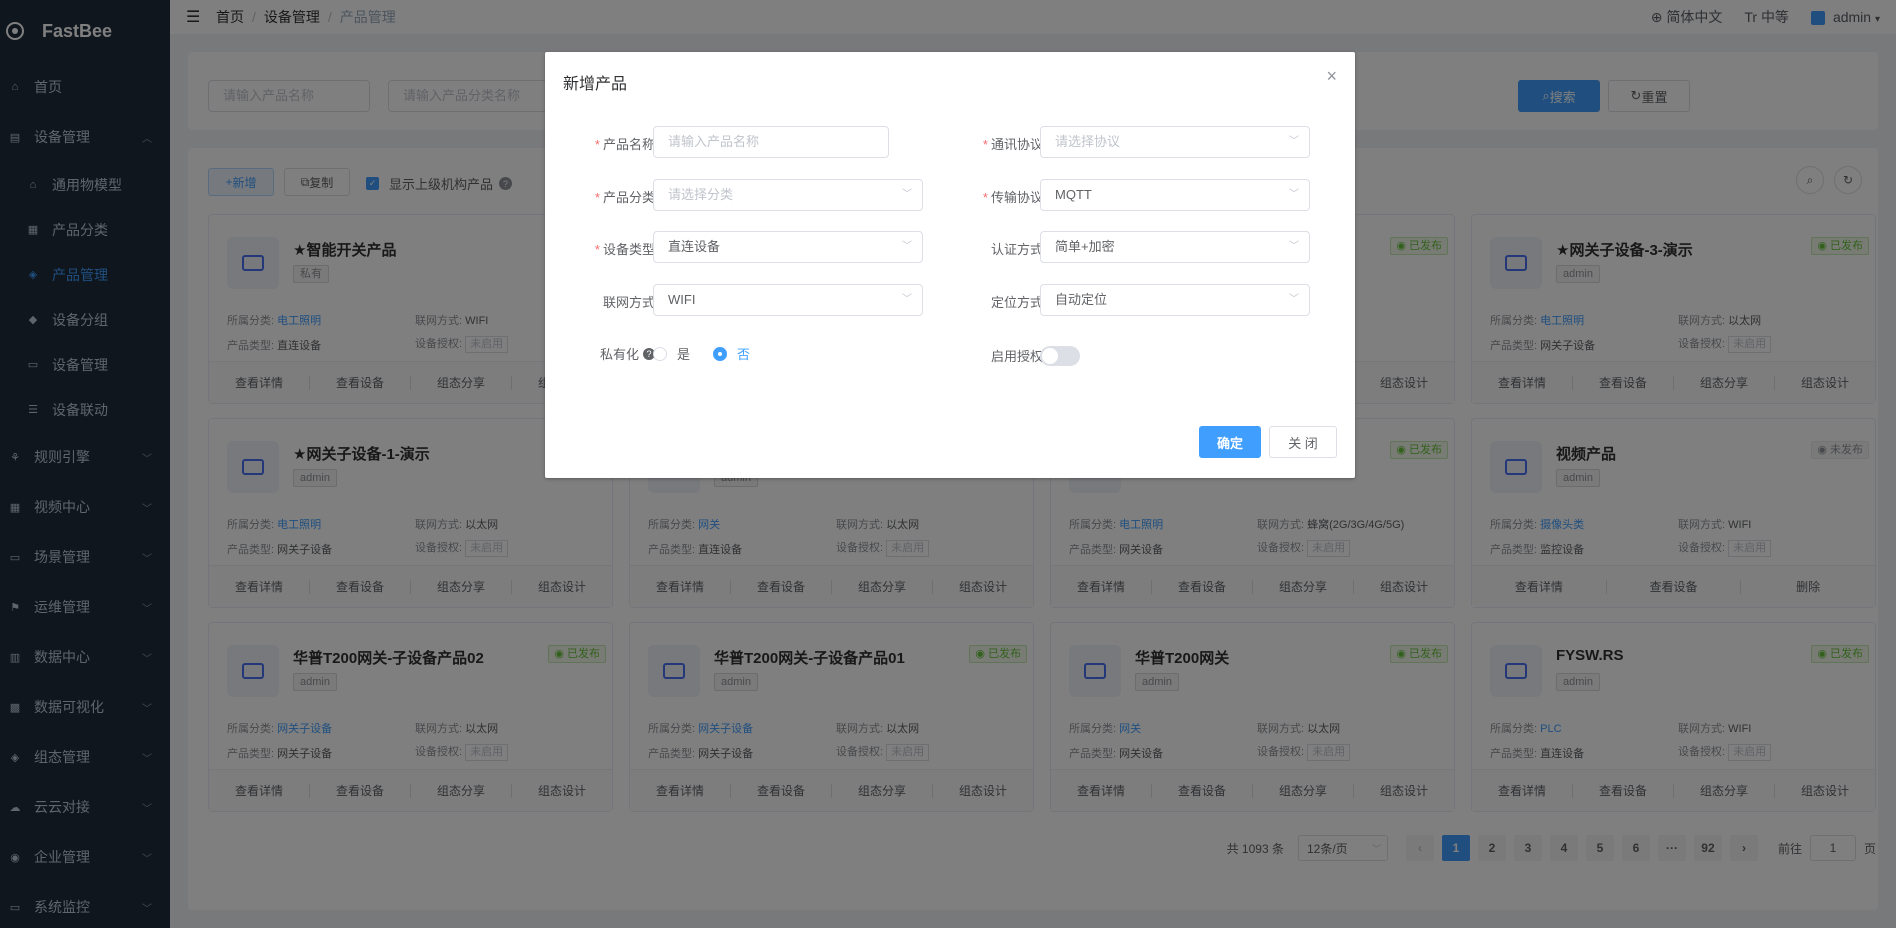  Describe the element at coordinates (1175, 300) in the screenshot. I see `location-select: 自动定位 ﹀` at that location.